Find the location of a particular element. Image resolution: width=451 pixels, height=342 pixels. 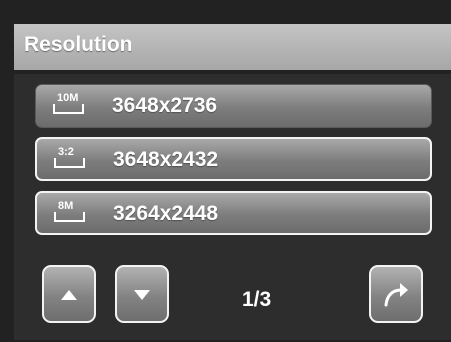

title-bar: Resolution is located at coordinates (232, 47).